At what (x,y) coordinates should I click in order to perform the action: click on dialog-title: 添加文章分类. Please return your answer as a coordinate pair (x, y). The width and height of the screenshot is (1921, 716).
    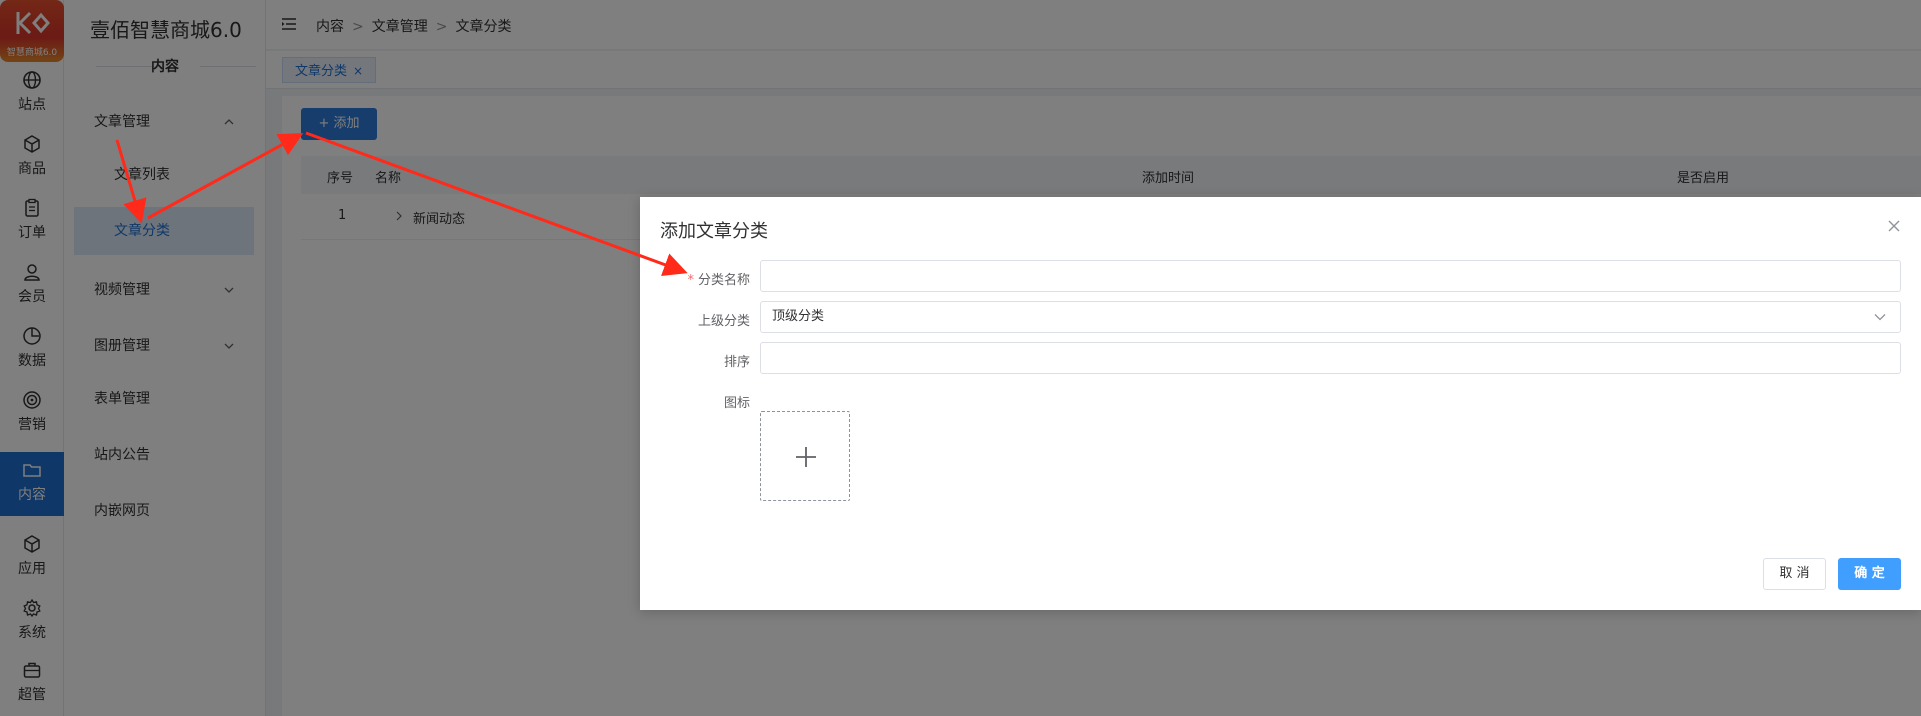
    Looking at the image, I should click on (714, 231).